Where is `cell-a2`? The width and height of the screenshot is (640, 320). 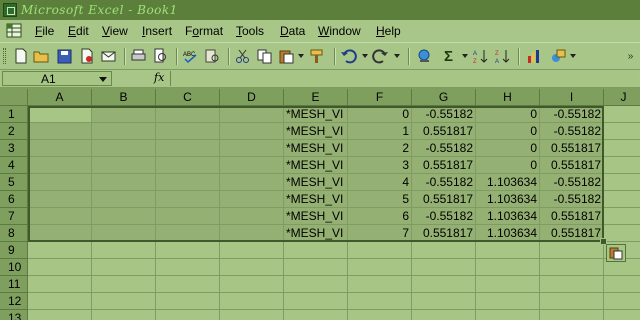
cell-a2 is located at coordinates (60, 131).